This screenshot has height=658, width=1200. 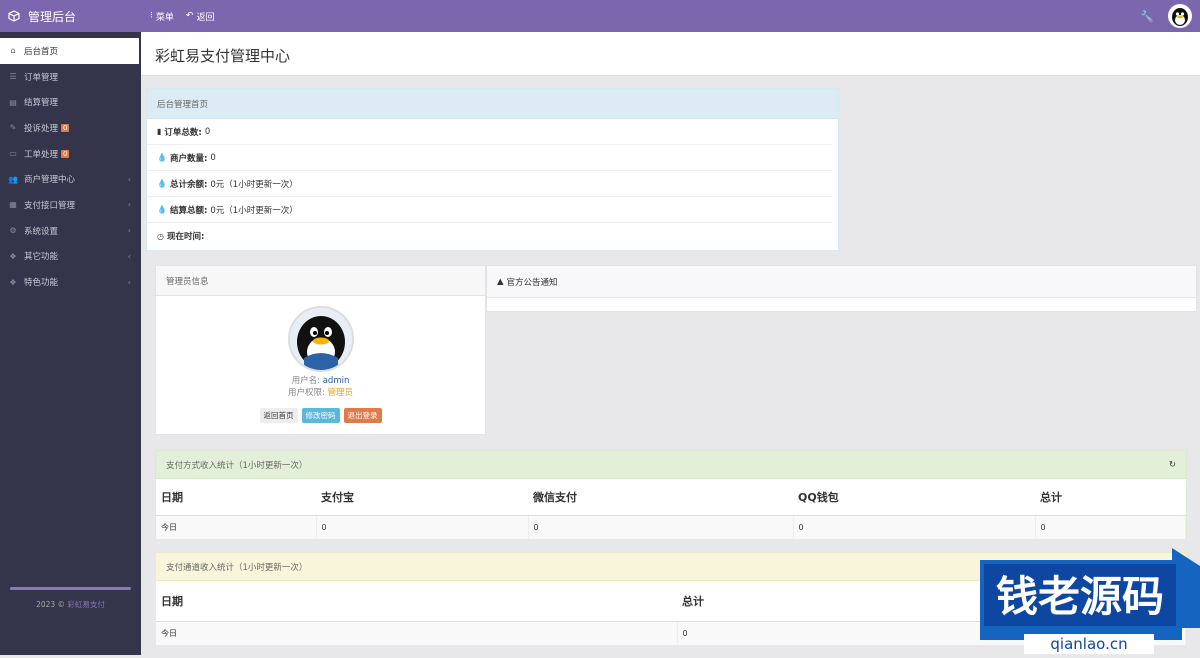 What do you see at coordinates (320, 281) in the screenshot?
I see `admin-header: 管理员信息` at bounding box center [320, 281].